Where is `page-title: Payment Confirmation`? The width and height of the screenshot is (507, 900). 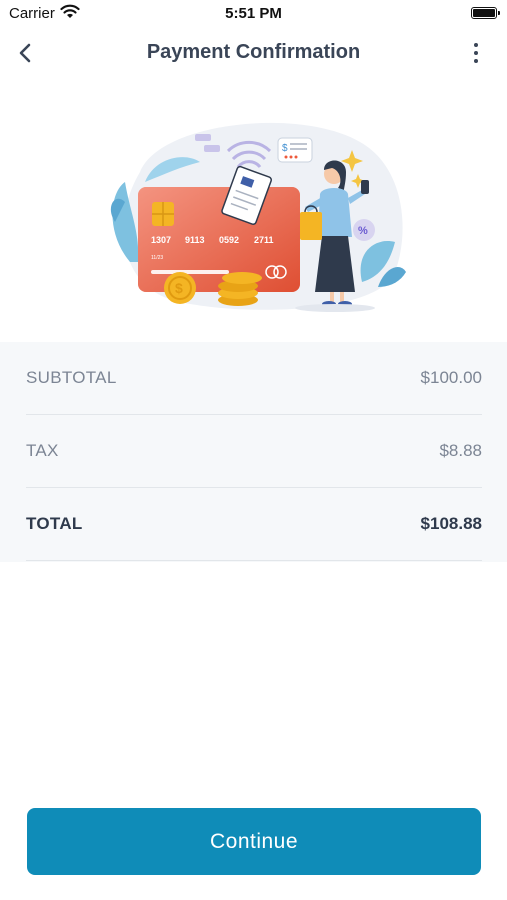
page-title: Payment Confirmation is located at coordinates (253, 52).